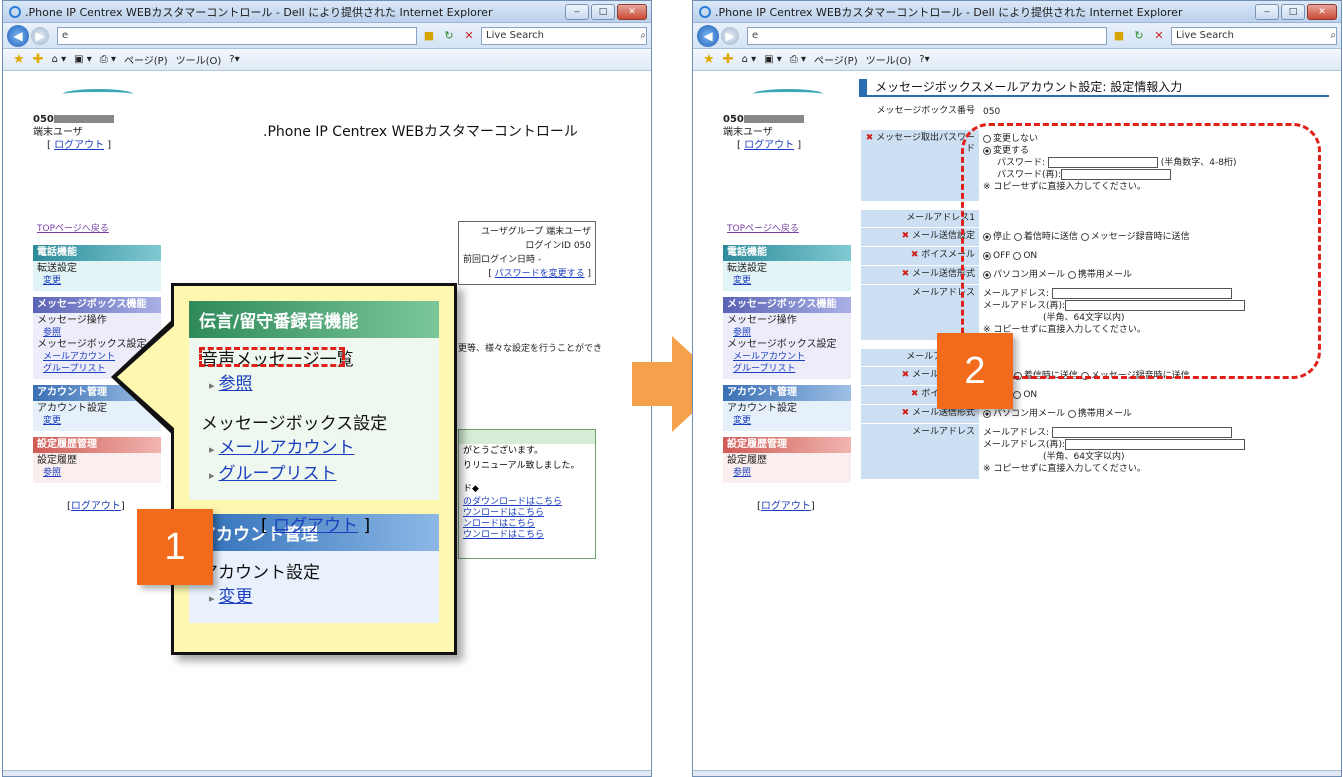  What do you see at coordinates (787, 421) in the screenshot?
I see `sidebar-link-account-change: 変更` at bounding box center [787, 421].